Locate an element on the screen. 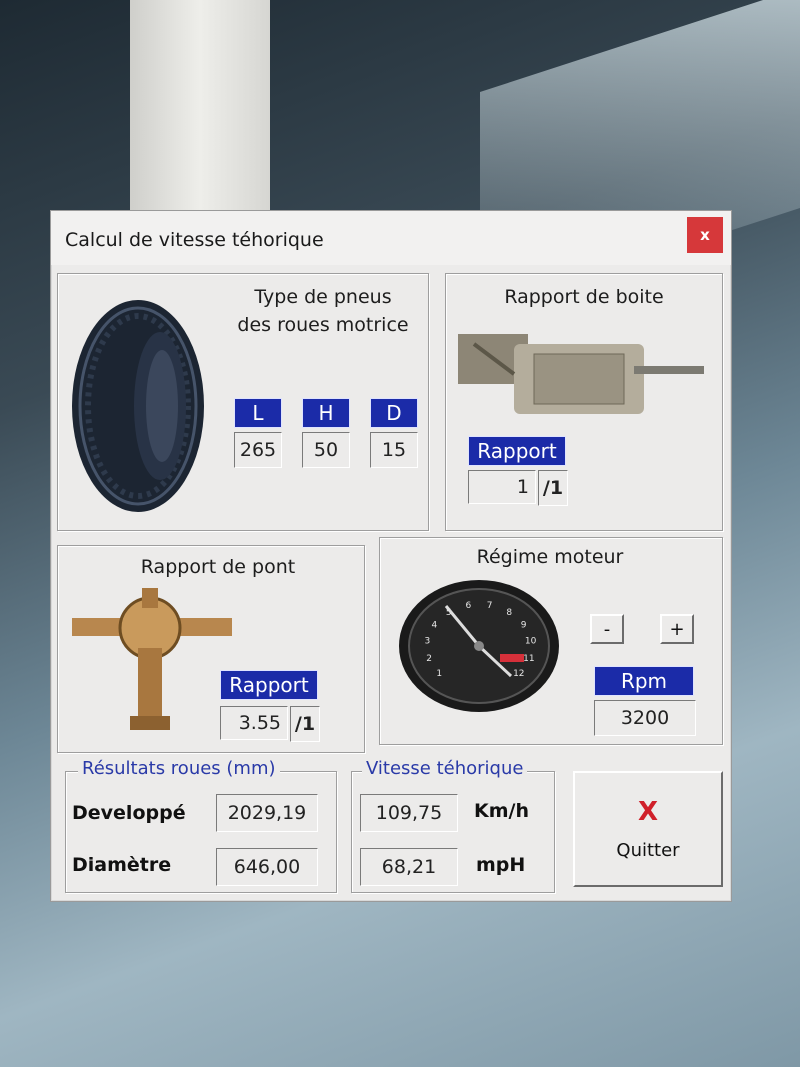 This screenshot has height=1067, width=800. mph-value: 68,21 is located at coordinates (409, 867).